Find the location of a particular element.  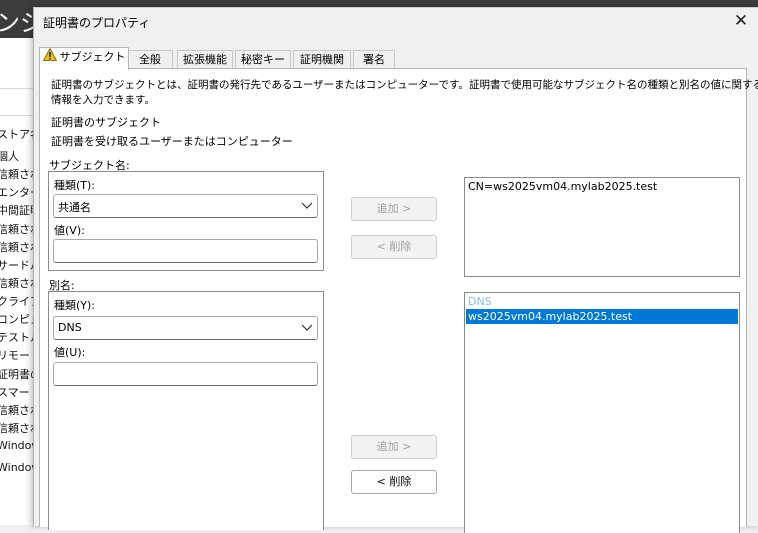

tab-label: サブジェクト is located at coordinates (92, 57).